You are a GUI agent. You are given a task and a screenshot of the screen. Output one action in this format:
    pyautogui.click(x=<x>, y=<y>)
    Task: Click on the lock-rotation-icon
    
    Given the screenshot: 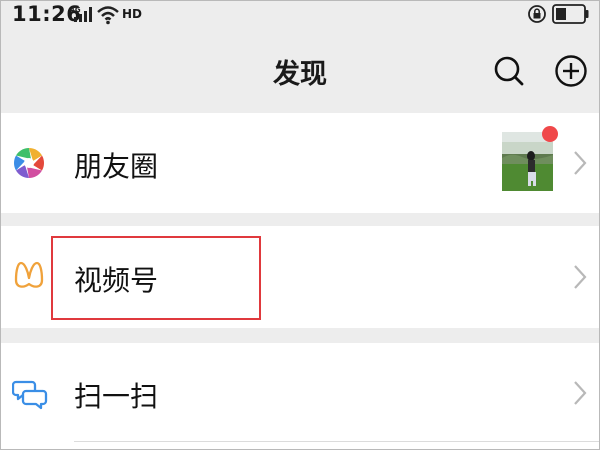 What is the action you would take?
    pyautogui.click(x=537, y=14)
    